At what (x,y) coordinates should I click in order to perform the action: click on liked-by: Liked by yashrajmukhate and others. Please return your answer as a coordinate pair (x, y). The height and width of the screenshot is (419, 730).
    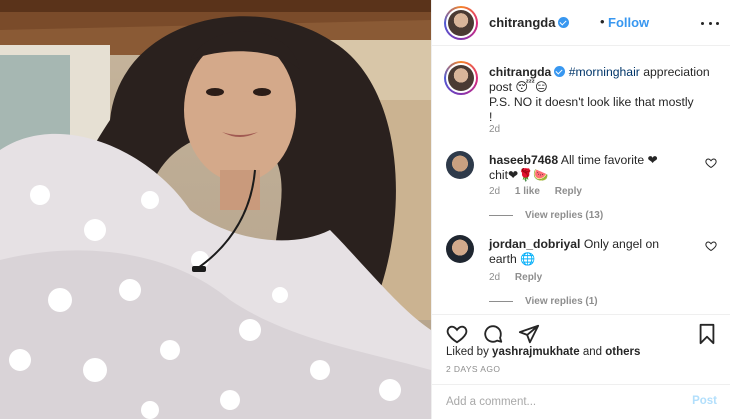
    Looking at the image, I should click on (543, 352).